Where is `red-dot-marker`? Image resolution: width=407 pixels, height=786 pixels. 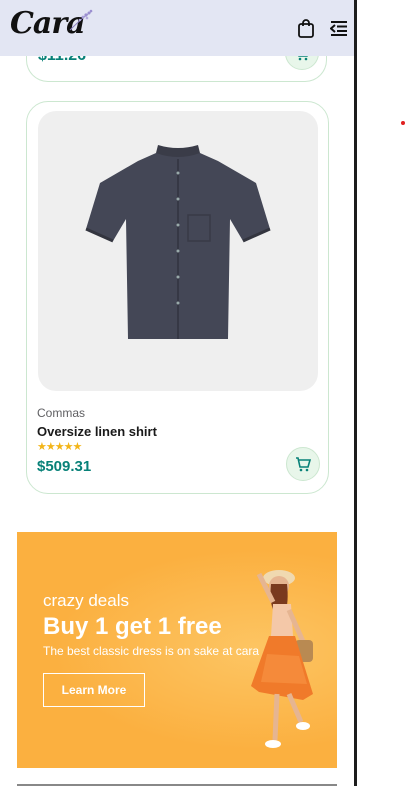 red-dot-marker is located at coordinates (403, 123).